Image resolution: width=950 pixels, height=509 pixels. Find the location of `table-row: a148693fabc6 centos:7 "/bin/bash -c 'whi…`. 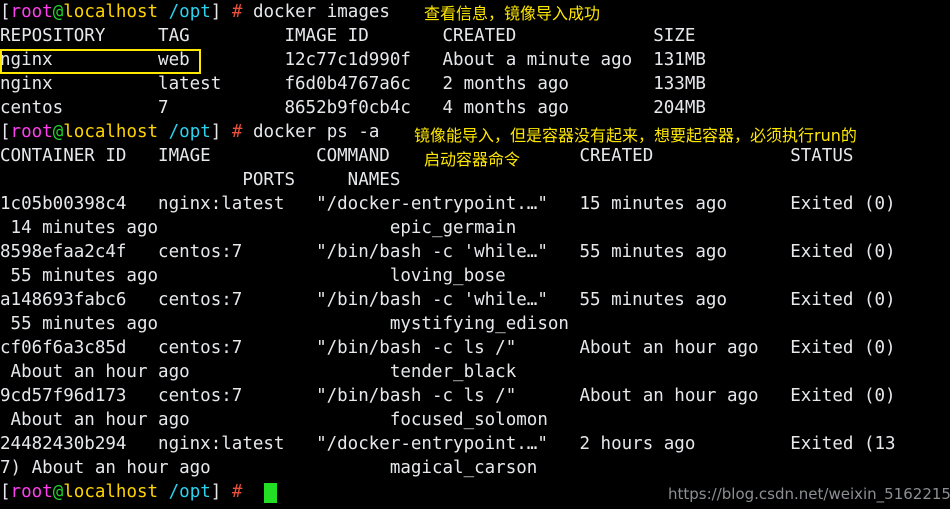

table-row: a148693fabc6 centos:7 "/bin/bash -c 'whi… is located at coordinates (448, 300).